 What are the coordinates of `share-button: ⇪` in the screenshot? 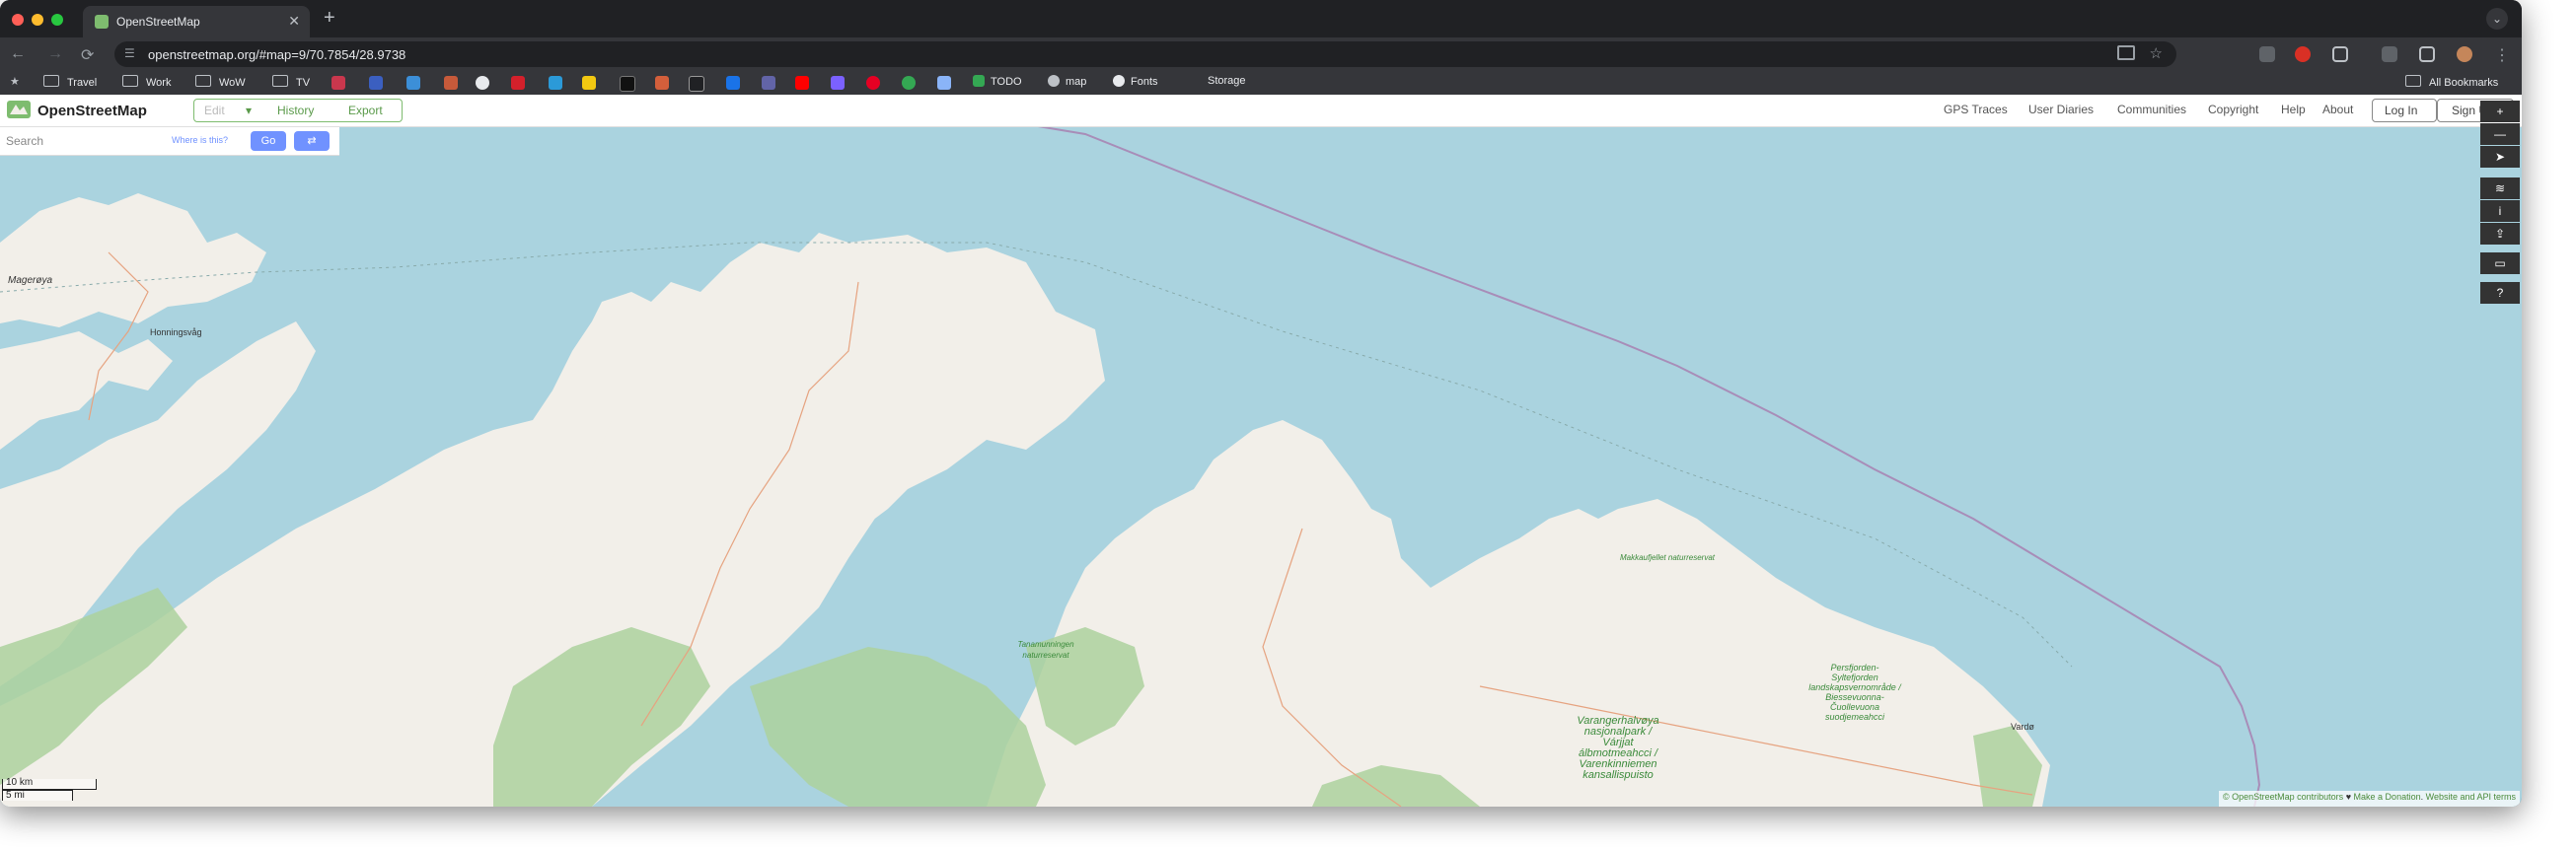 It's located at (2500, 234).